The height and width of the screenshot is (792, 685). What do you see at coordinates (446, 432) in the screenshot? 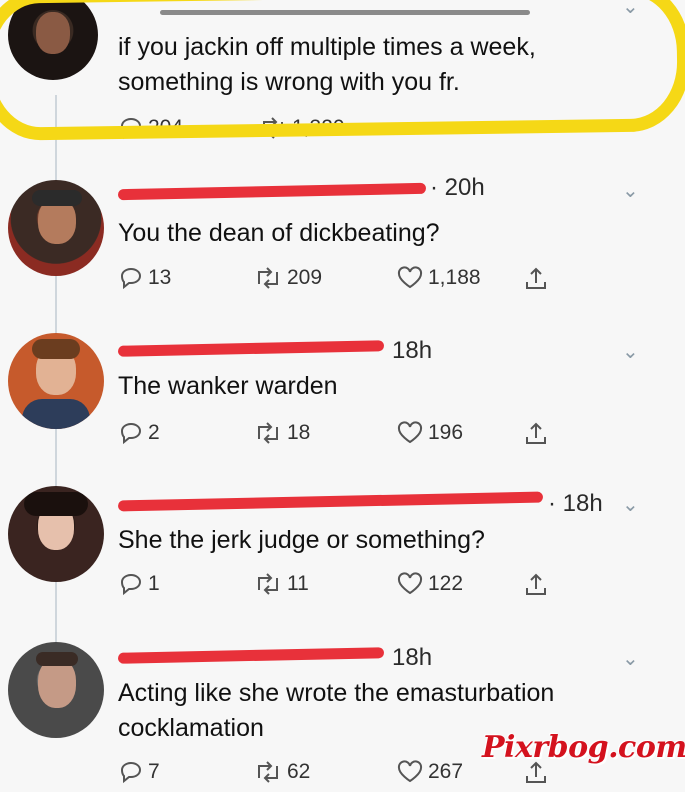
I see `like-count: 196` at bounding box center [446, 432].